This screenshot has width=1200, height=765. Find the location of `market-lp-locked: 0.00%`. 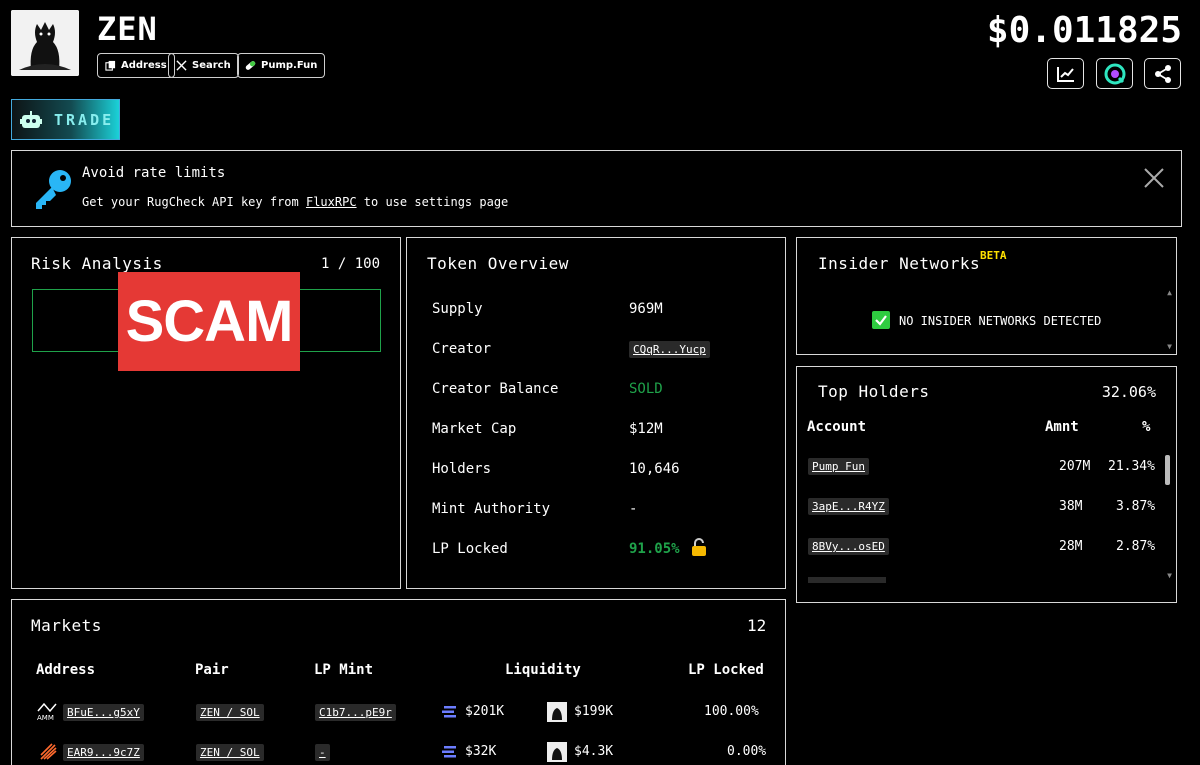

market-lp-locked: 0.00% is located at coordinates (747, 751).